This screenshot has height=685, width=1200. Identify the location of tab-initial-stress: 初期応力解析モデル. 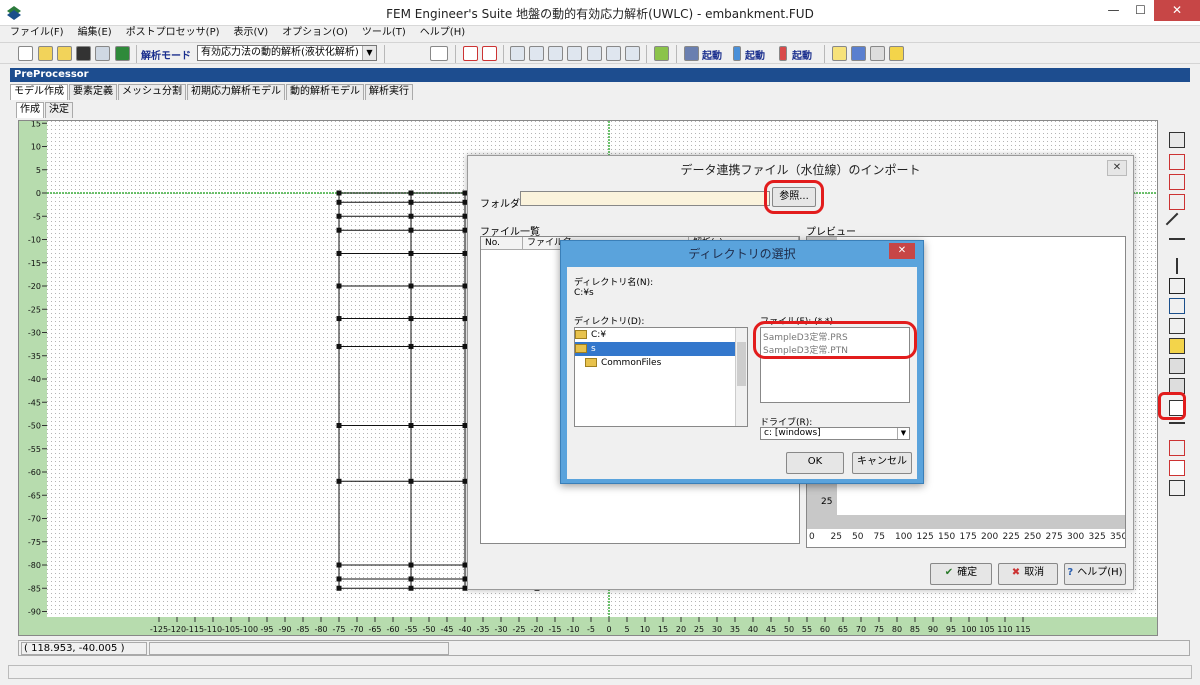
(236, 92).